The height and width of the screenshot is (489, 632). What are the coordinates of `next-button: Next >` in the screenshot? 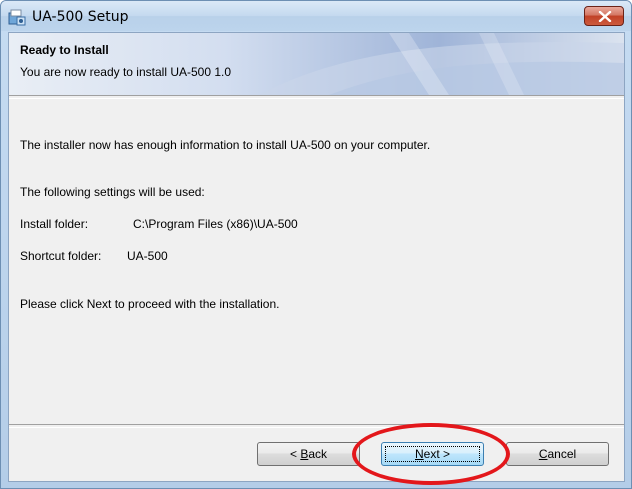 It's located at (432, 454).